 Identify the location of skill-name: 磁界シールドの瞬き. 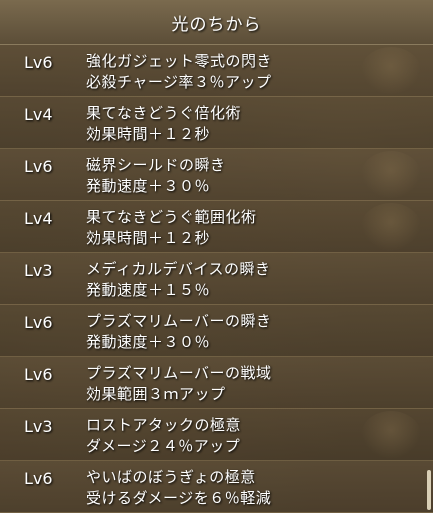
(156, 165).